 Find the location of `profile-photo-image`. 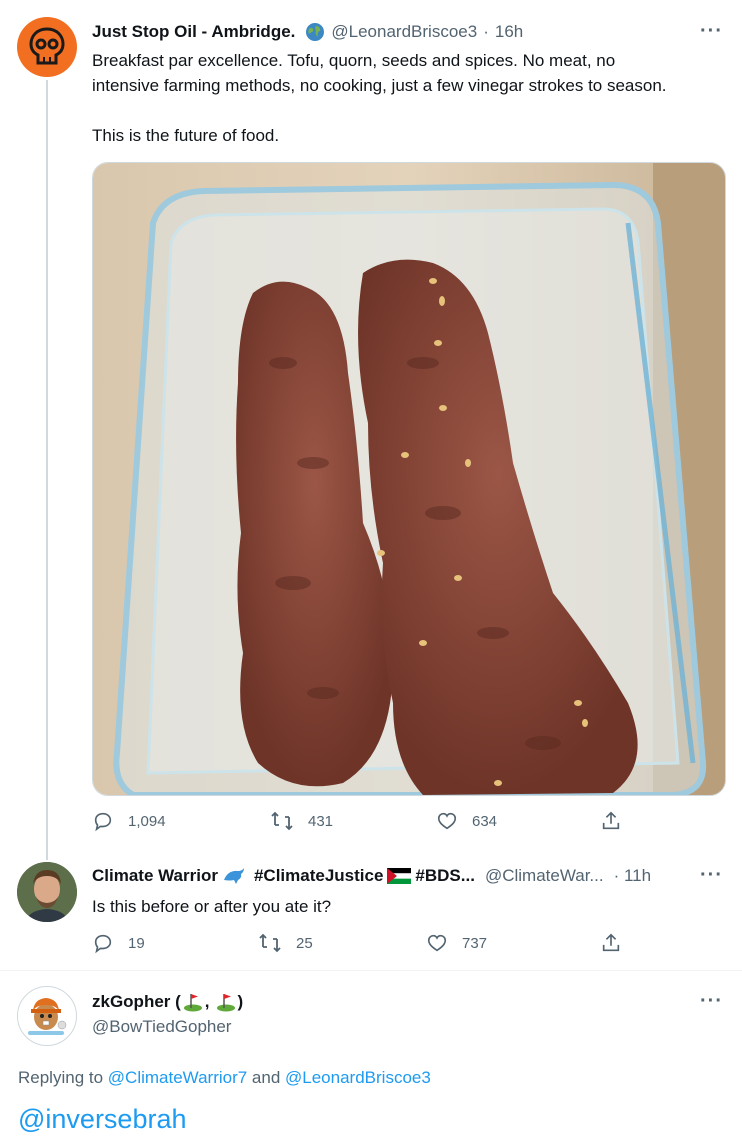

profile-photo-image is located at coordinates (47, 892).